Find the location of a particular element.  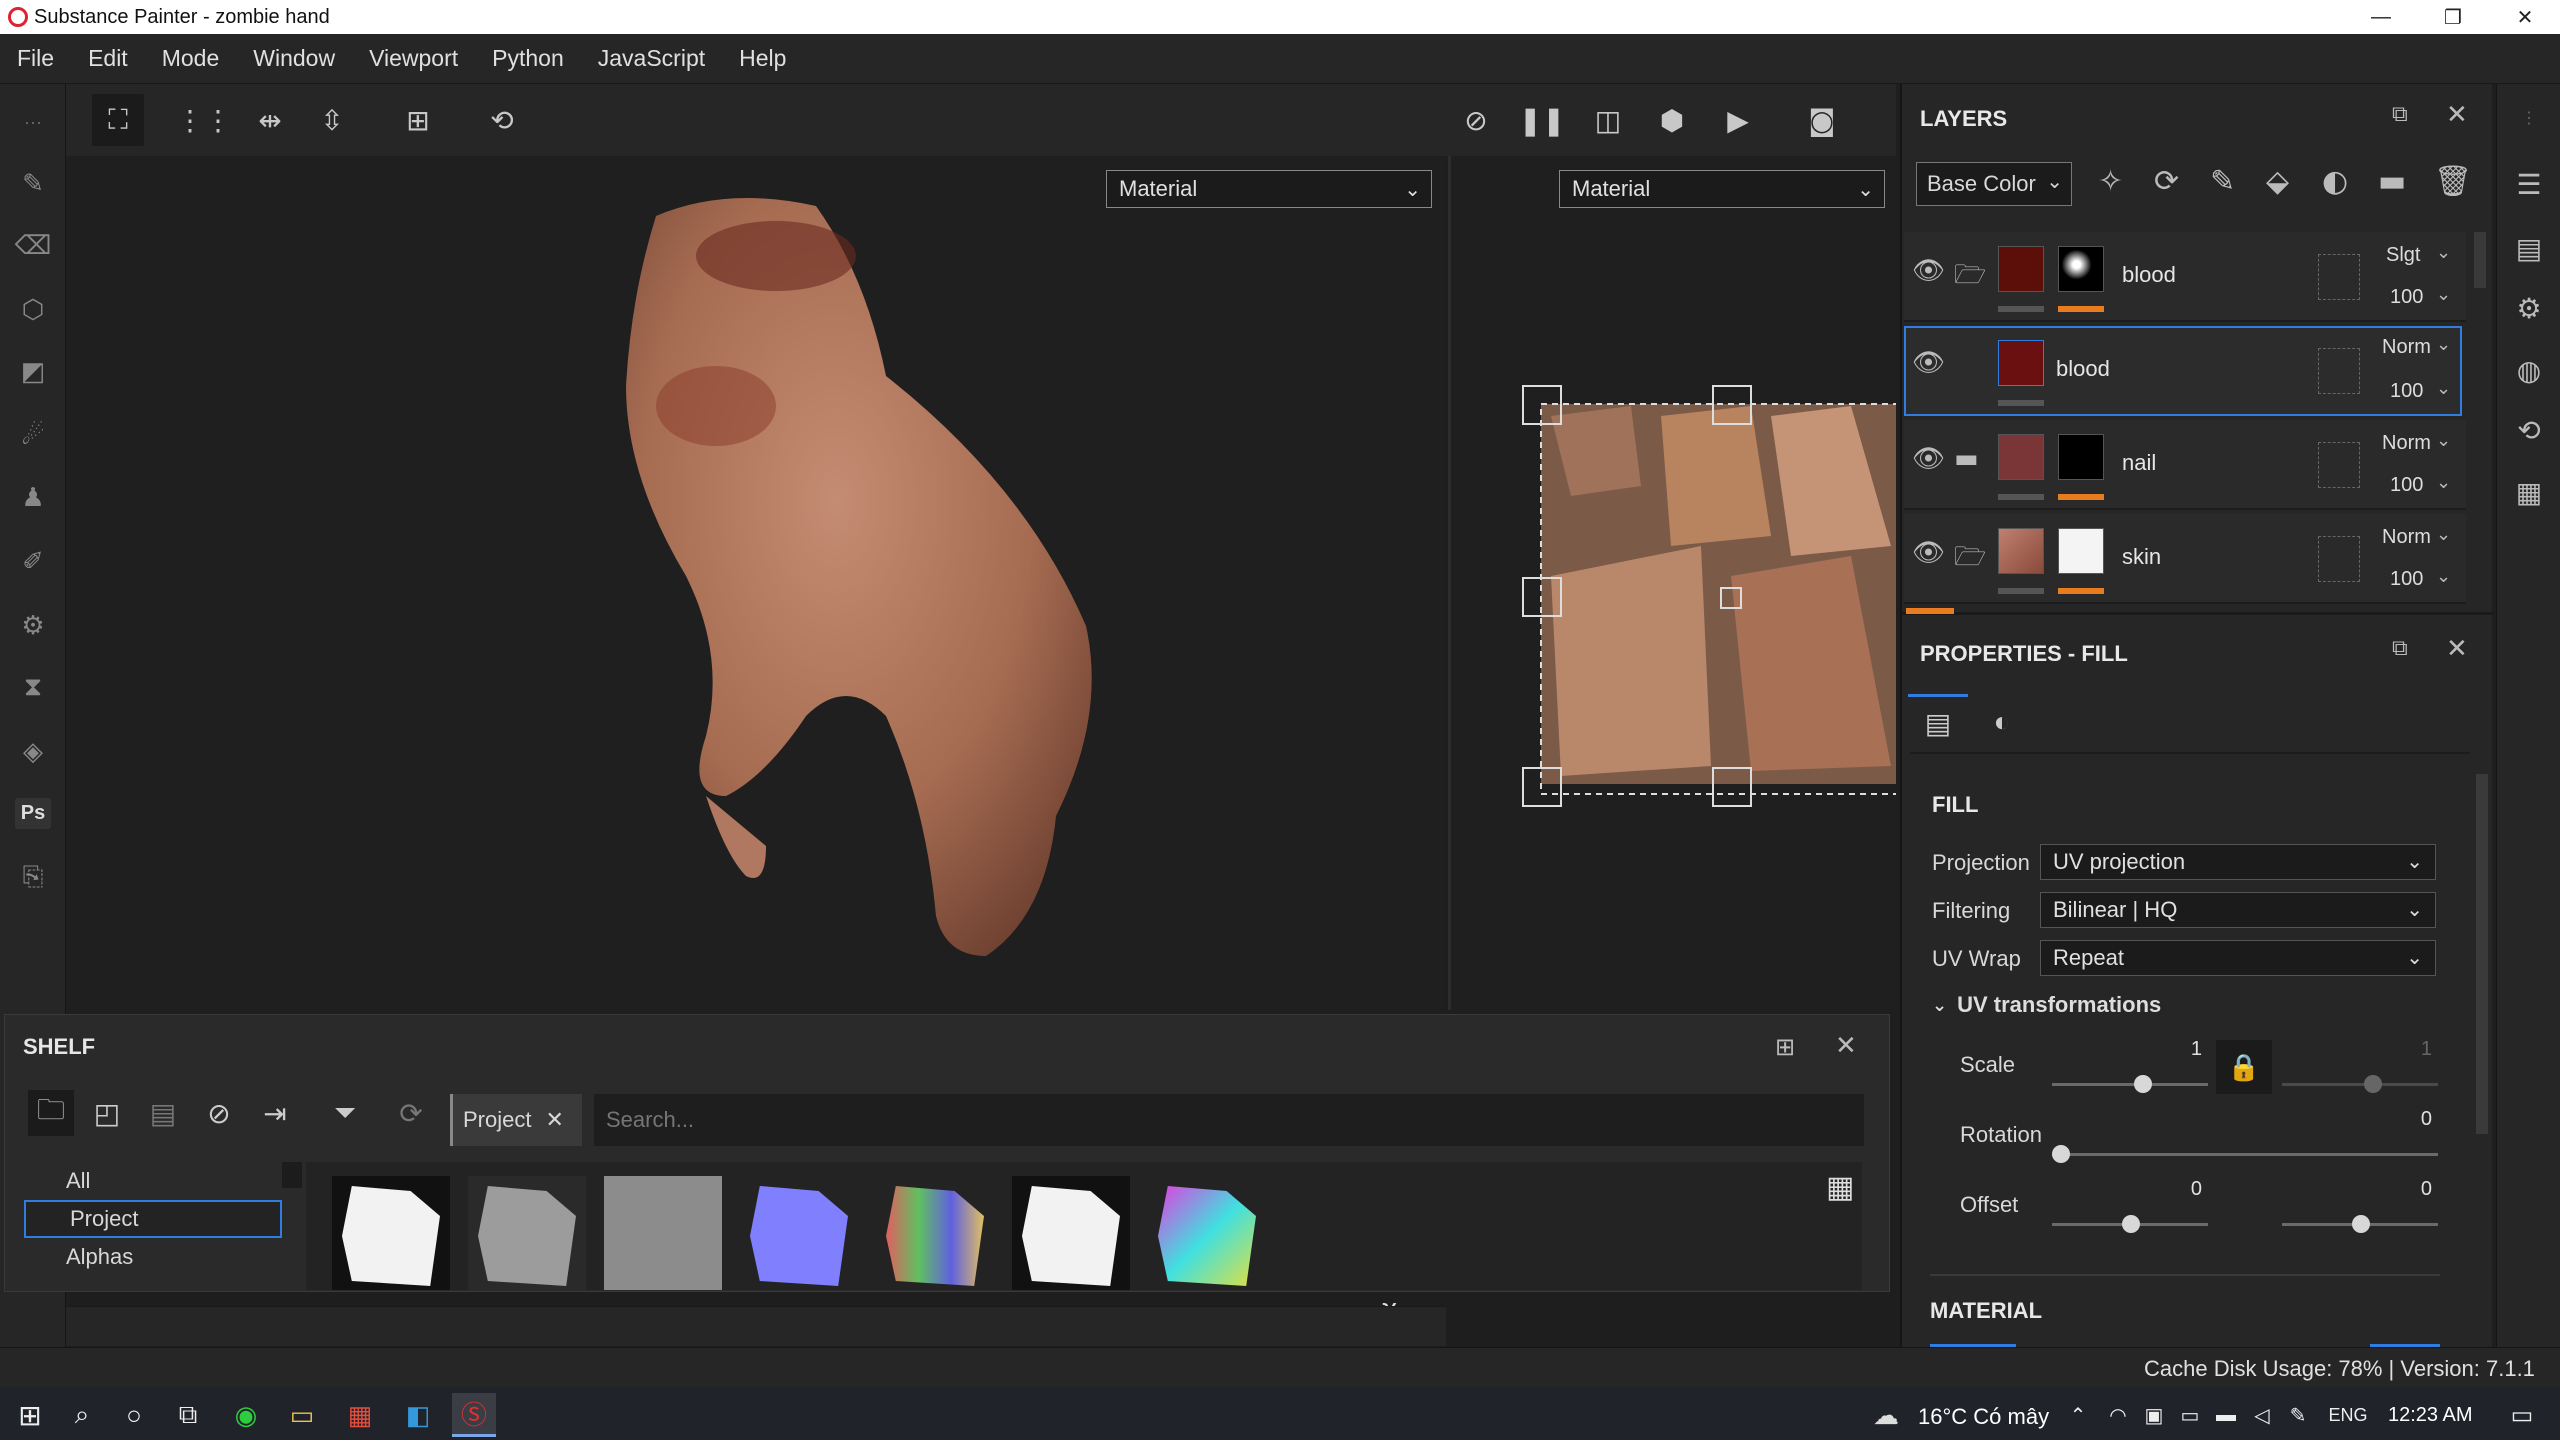

category-alphas: Alphas is located at coordinates (153, 1257).